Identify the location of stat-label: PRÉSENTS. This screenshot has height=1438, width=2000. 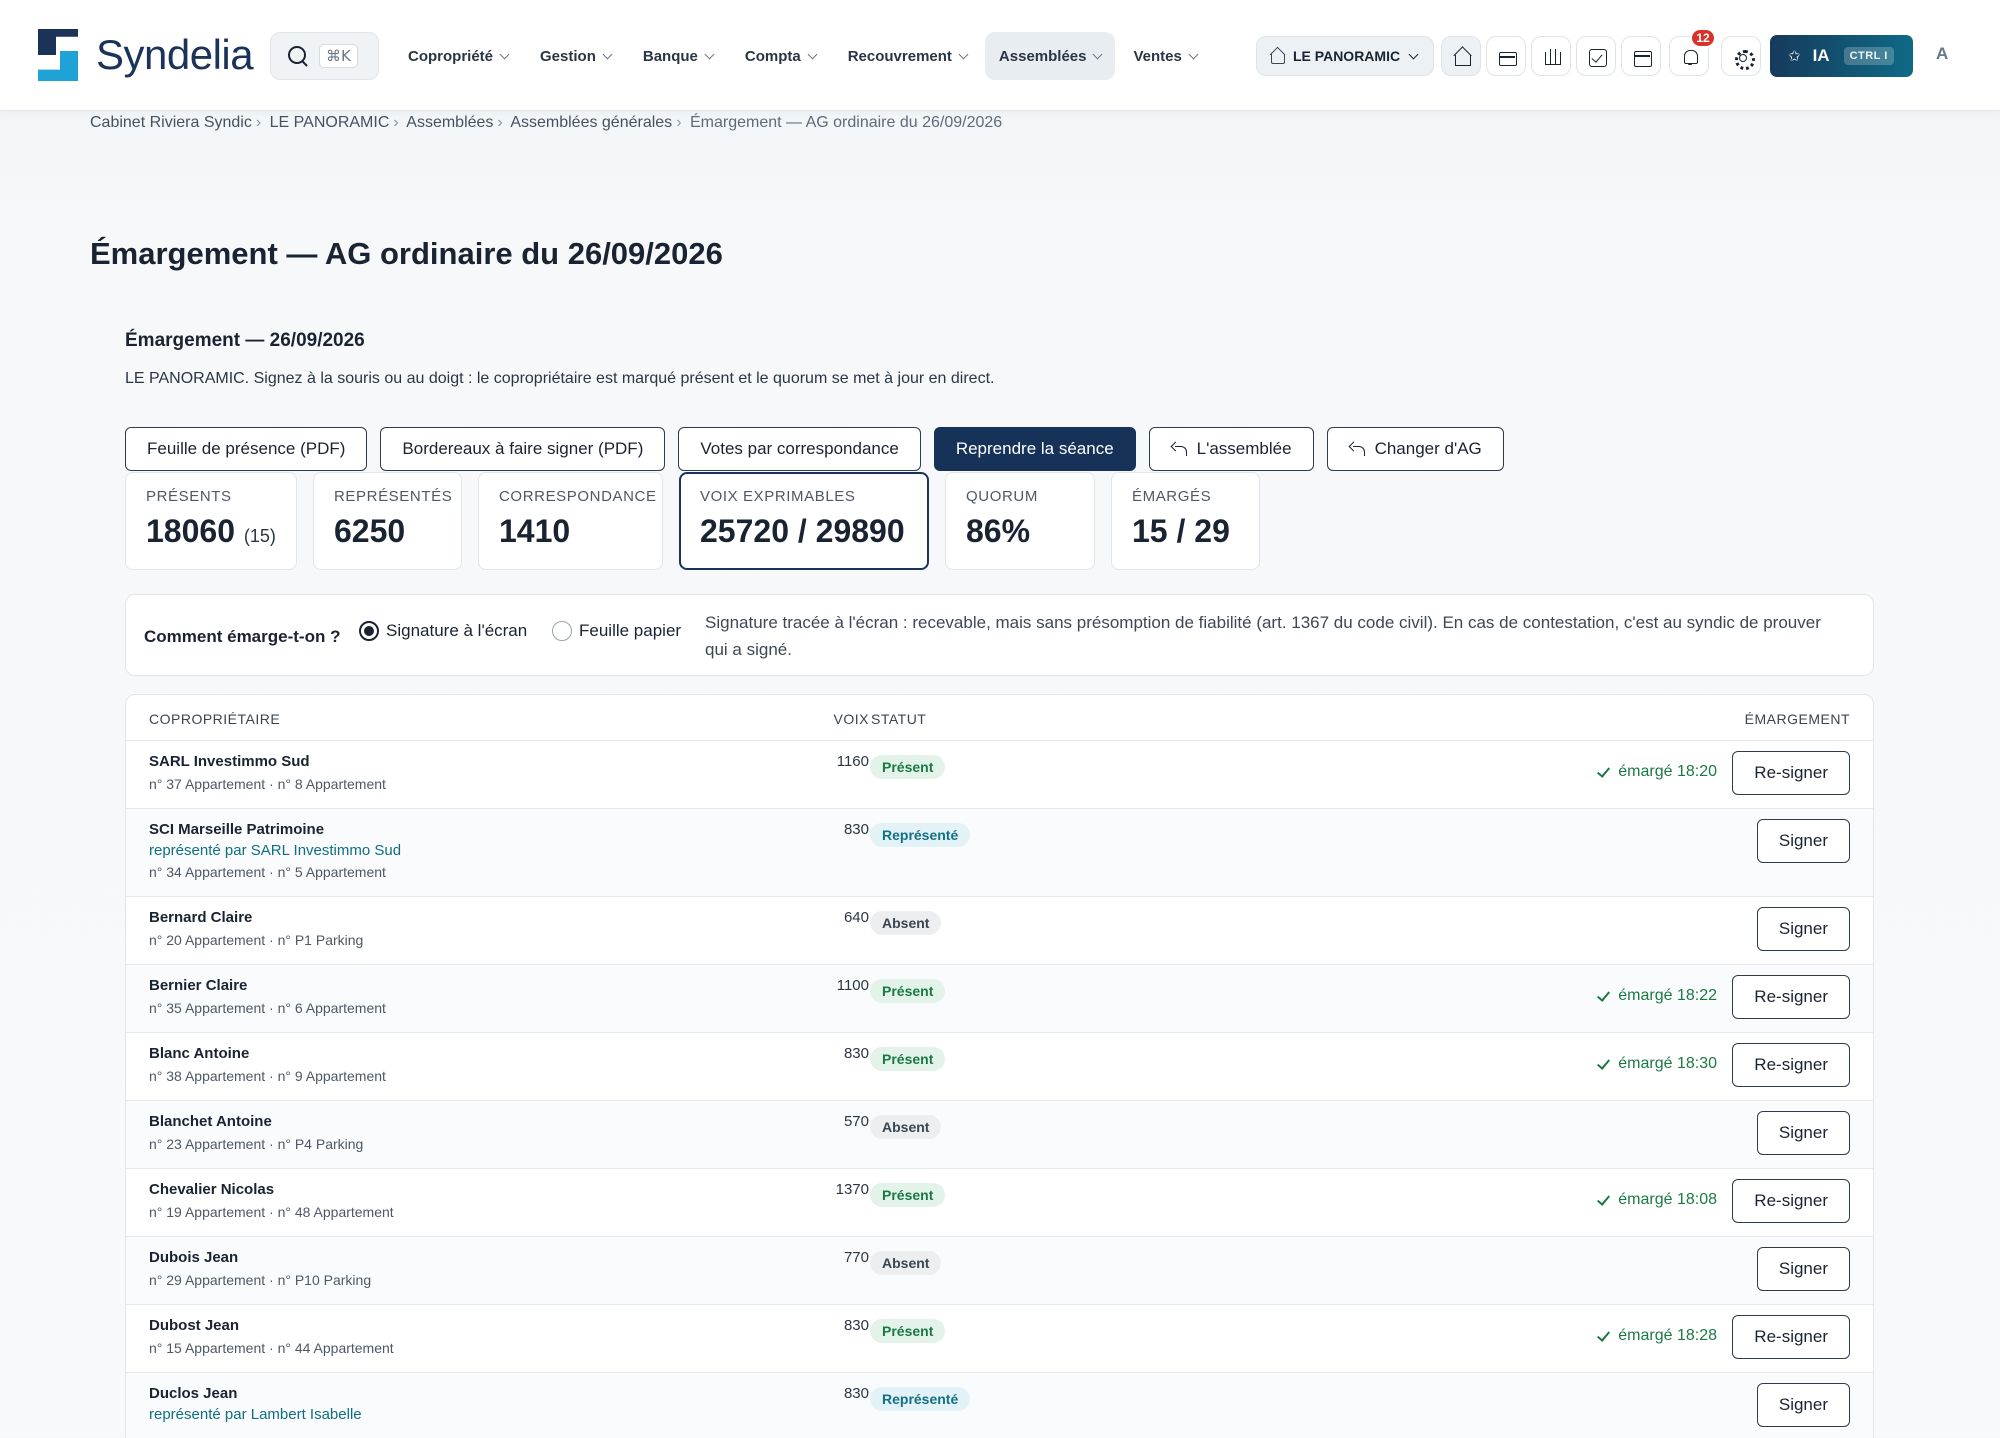
(189, 496).